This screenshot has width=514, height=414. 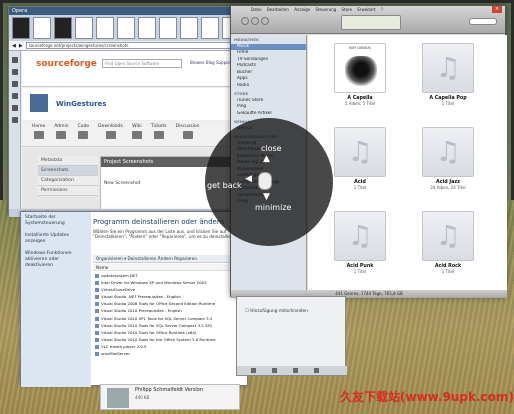 What do you see at coordinates (265, 21) in the screenshot?
I see `next-icon` at bounding box center [265, 21].